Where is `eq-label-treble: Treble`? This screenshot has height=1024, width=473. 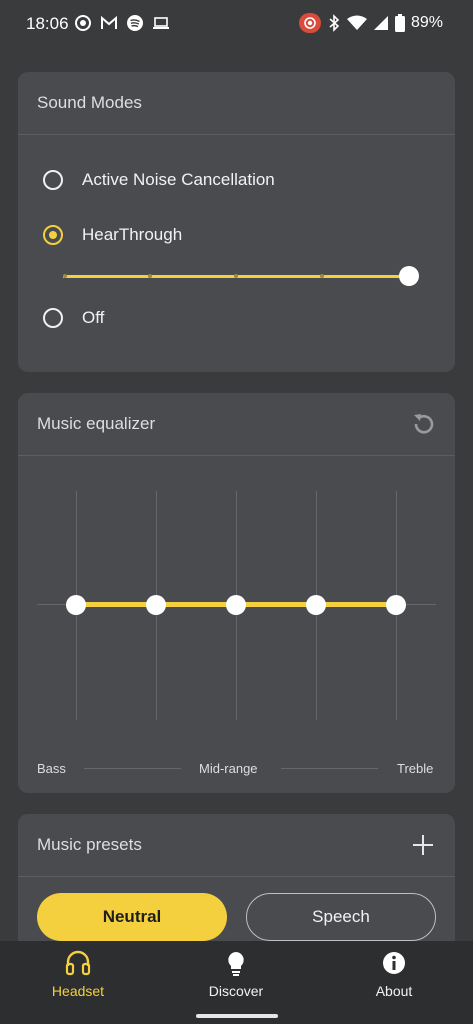 eq-label-treble: Treble is located at coordinates (415, 768).